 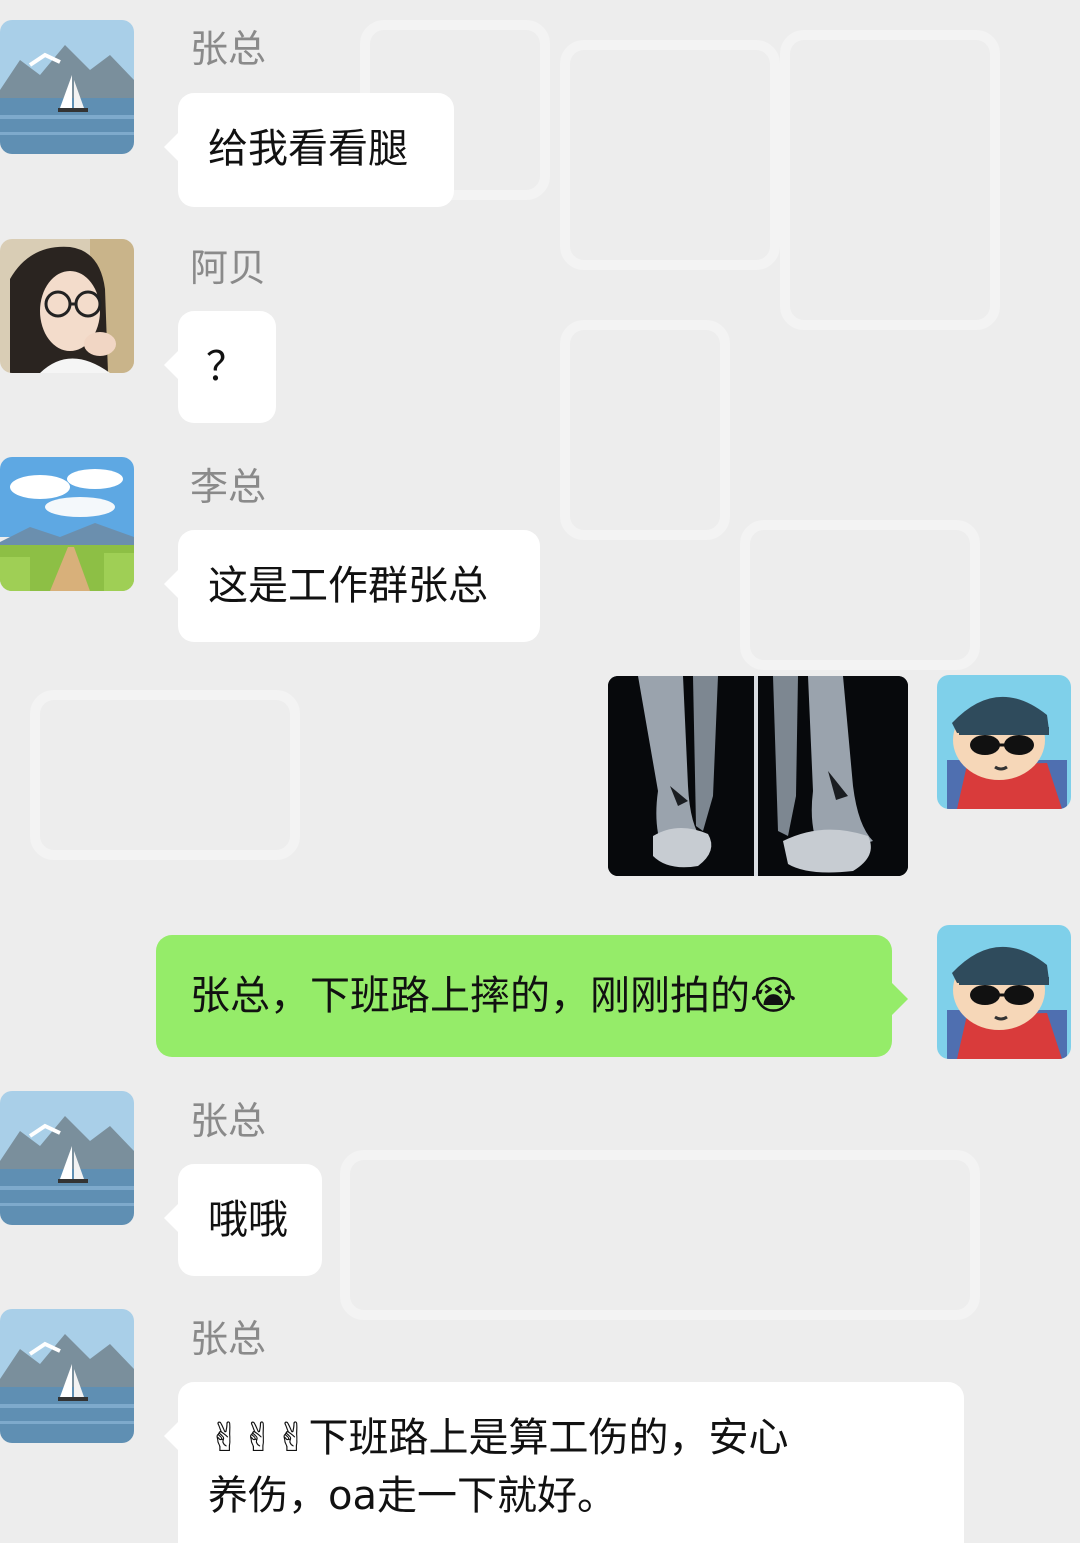 What do you see at coordinates (258, 1438) in the screenshot?
I see `victory-hand-icon: ✌✌✌` at bounding box center [258, 1438].